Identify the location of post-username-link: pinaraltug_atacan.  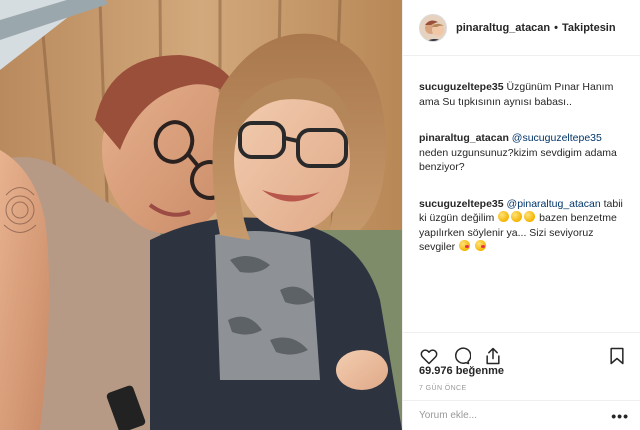
(503, 28).